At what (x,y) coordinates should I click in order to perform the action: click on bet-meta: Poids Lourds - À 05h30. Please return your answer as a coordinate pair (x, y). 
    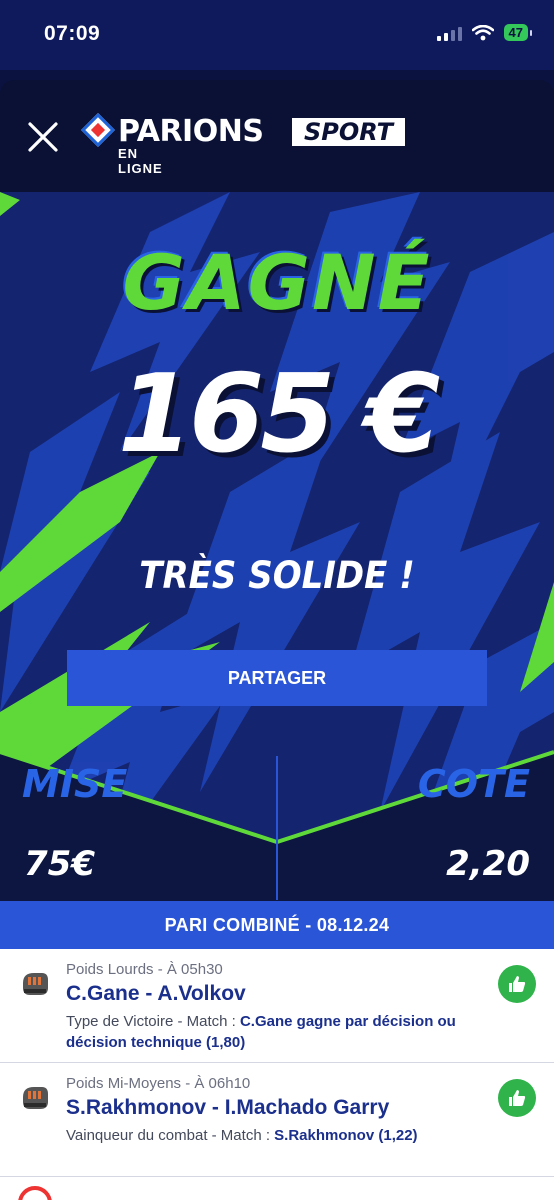
    Looking at the image, I should click on (144, 969).